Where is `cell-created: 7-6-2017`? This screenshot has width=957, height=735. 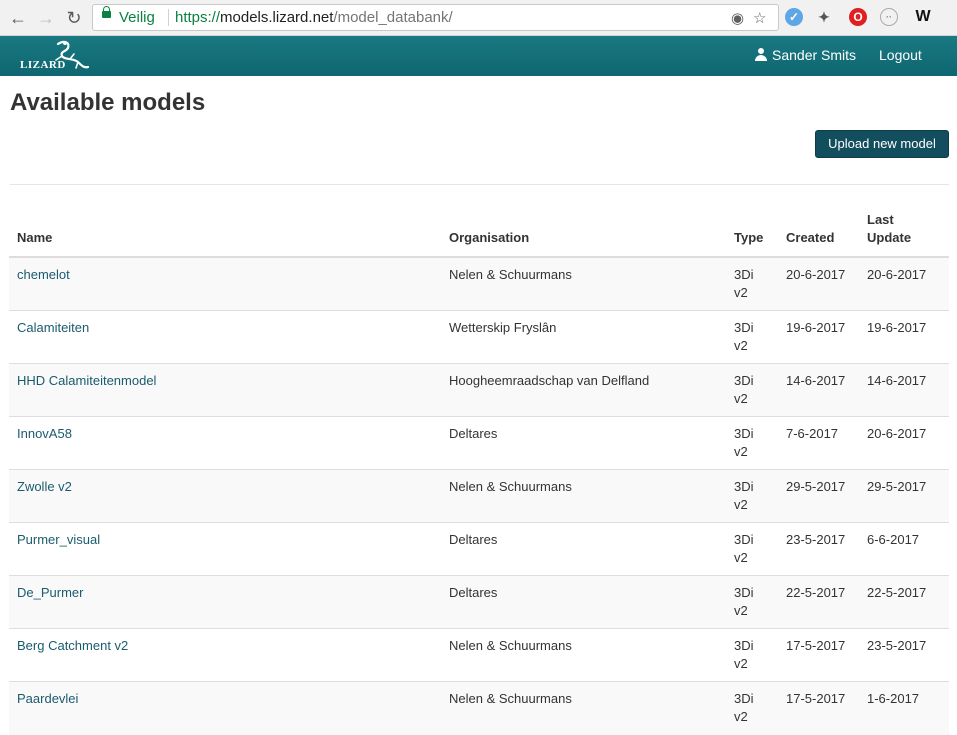
cell-created: 7-6-2017 is located at coordinates (818, 443).